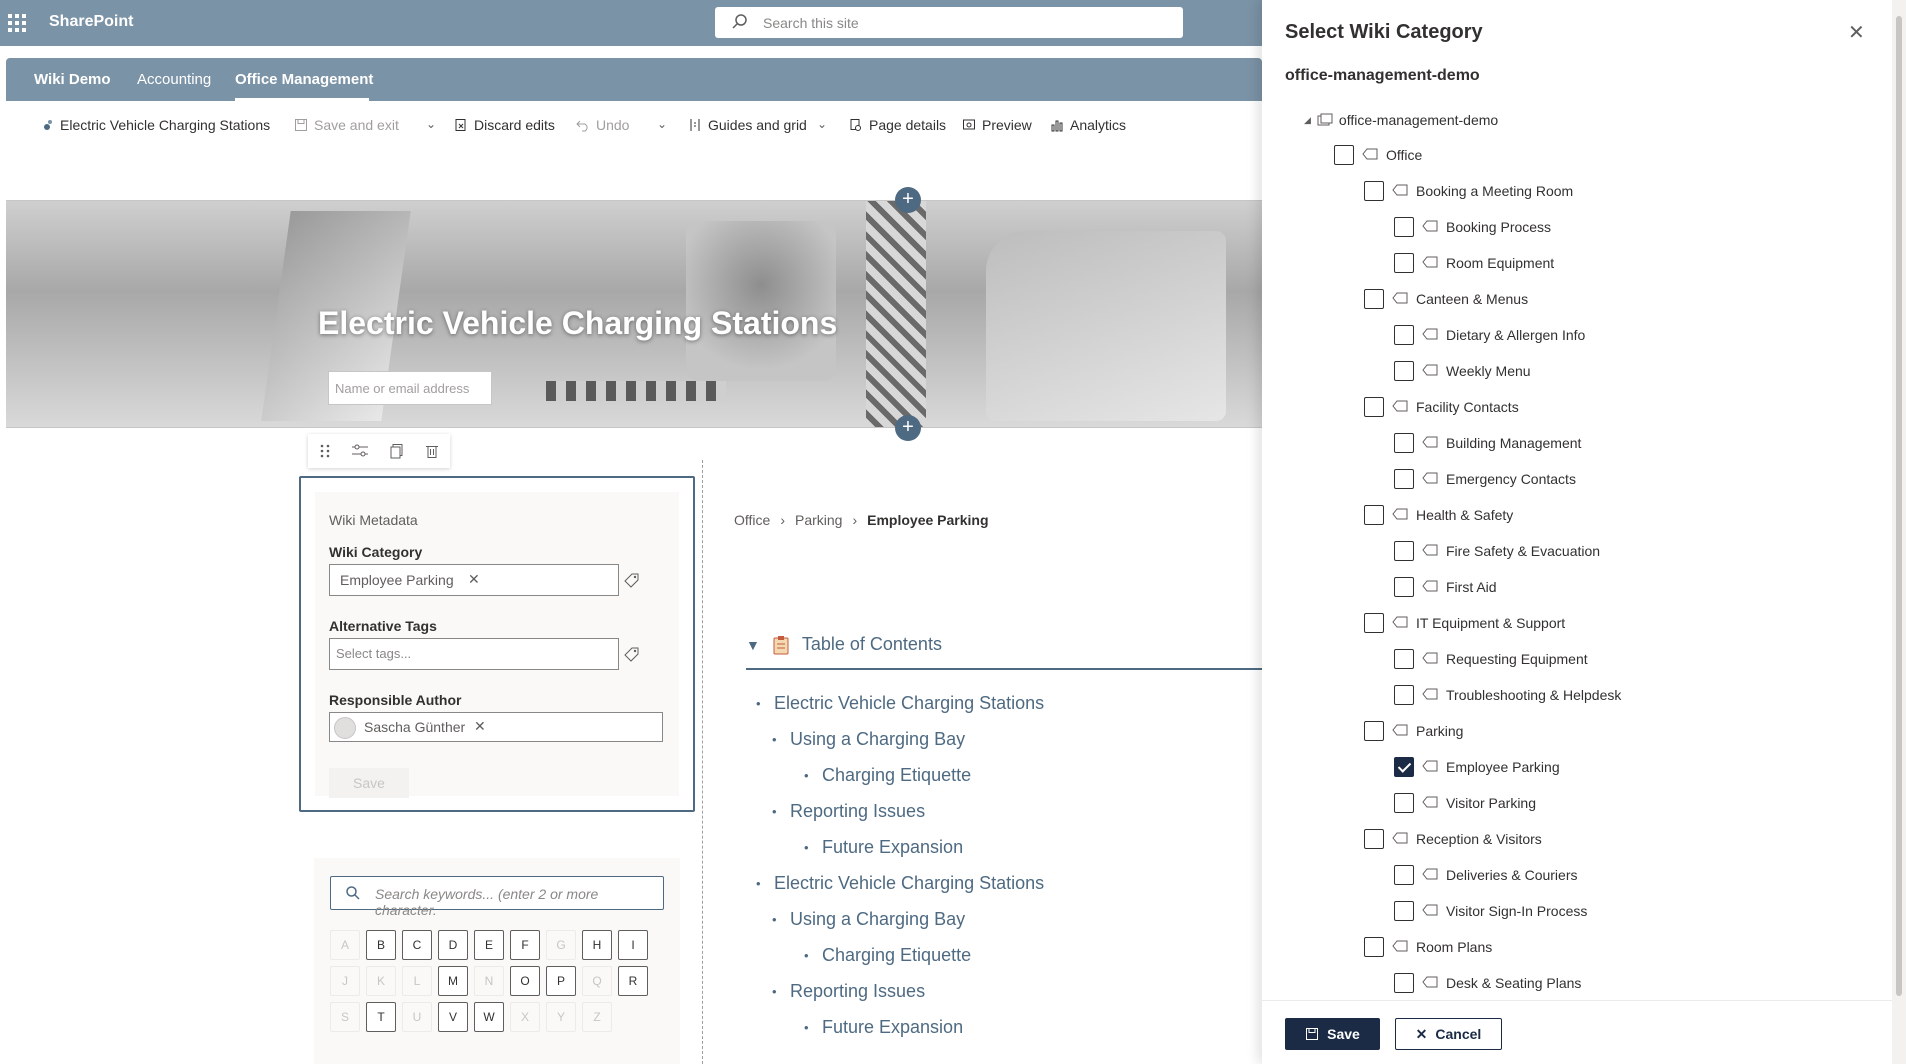 This screenshot has width=1906, height=1064. What do you see at coordinates (1307, 120) in the screenshot?
I see `expand-triangle-icon: ◢` at bounding box center [1307, 120].